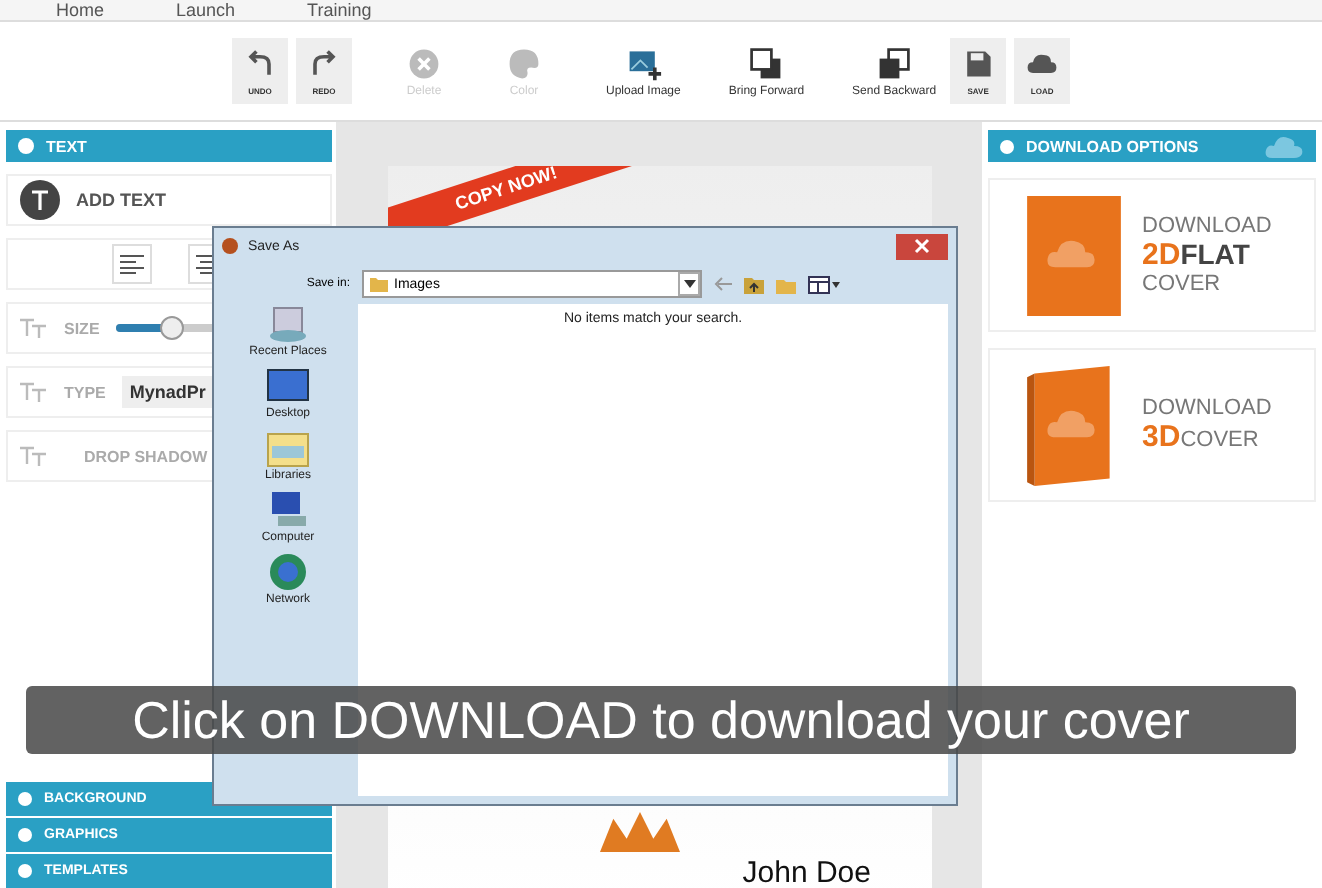 The width and height of the screenshot is (1322, 888). What do you see at coordinates (524, 63) in the screenshot?
I see `palette-icon` at bounding box center [524, 63].